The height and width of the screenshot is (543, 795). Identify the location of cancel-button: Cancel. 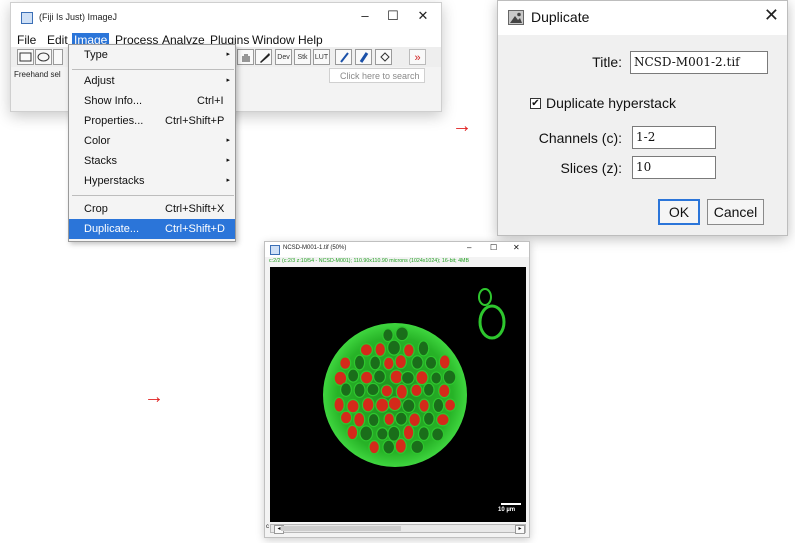
(735, 212).